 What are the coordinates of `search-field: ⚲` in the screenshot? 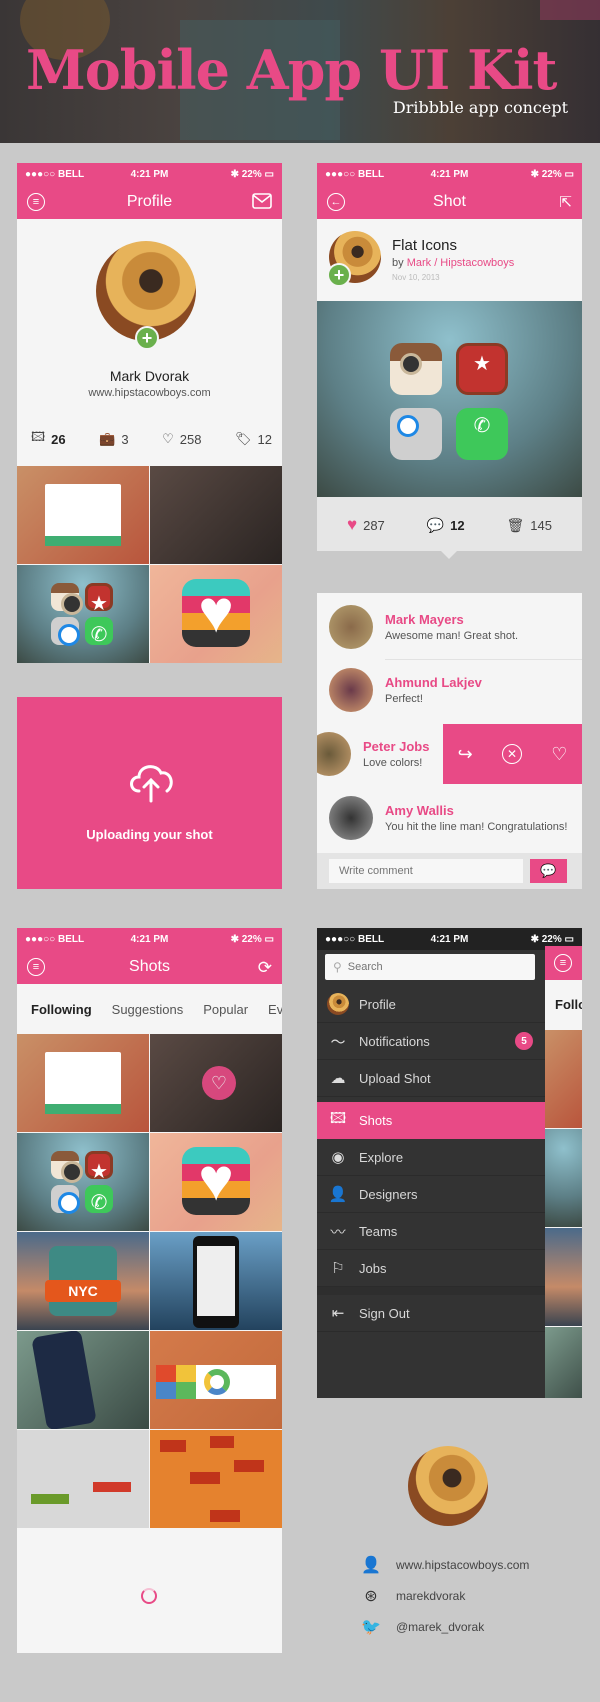 It's located at (430, 967).